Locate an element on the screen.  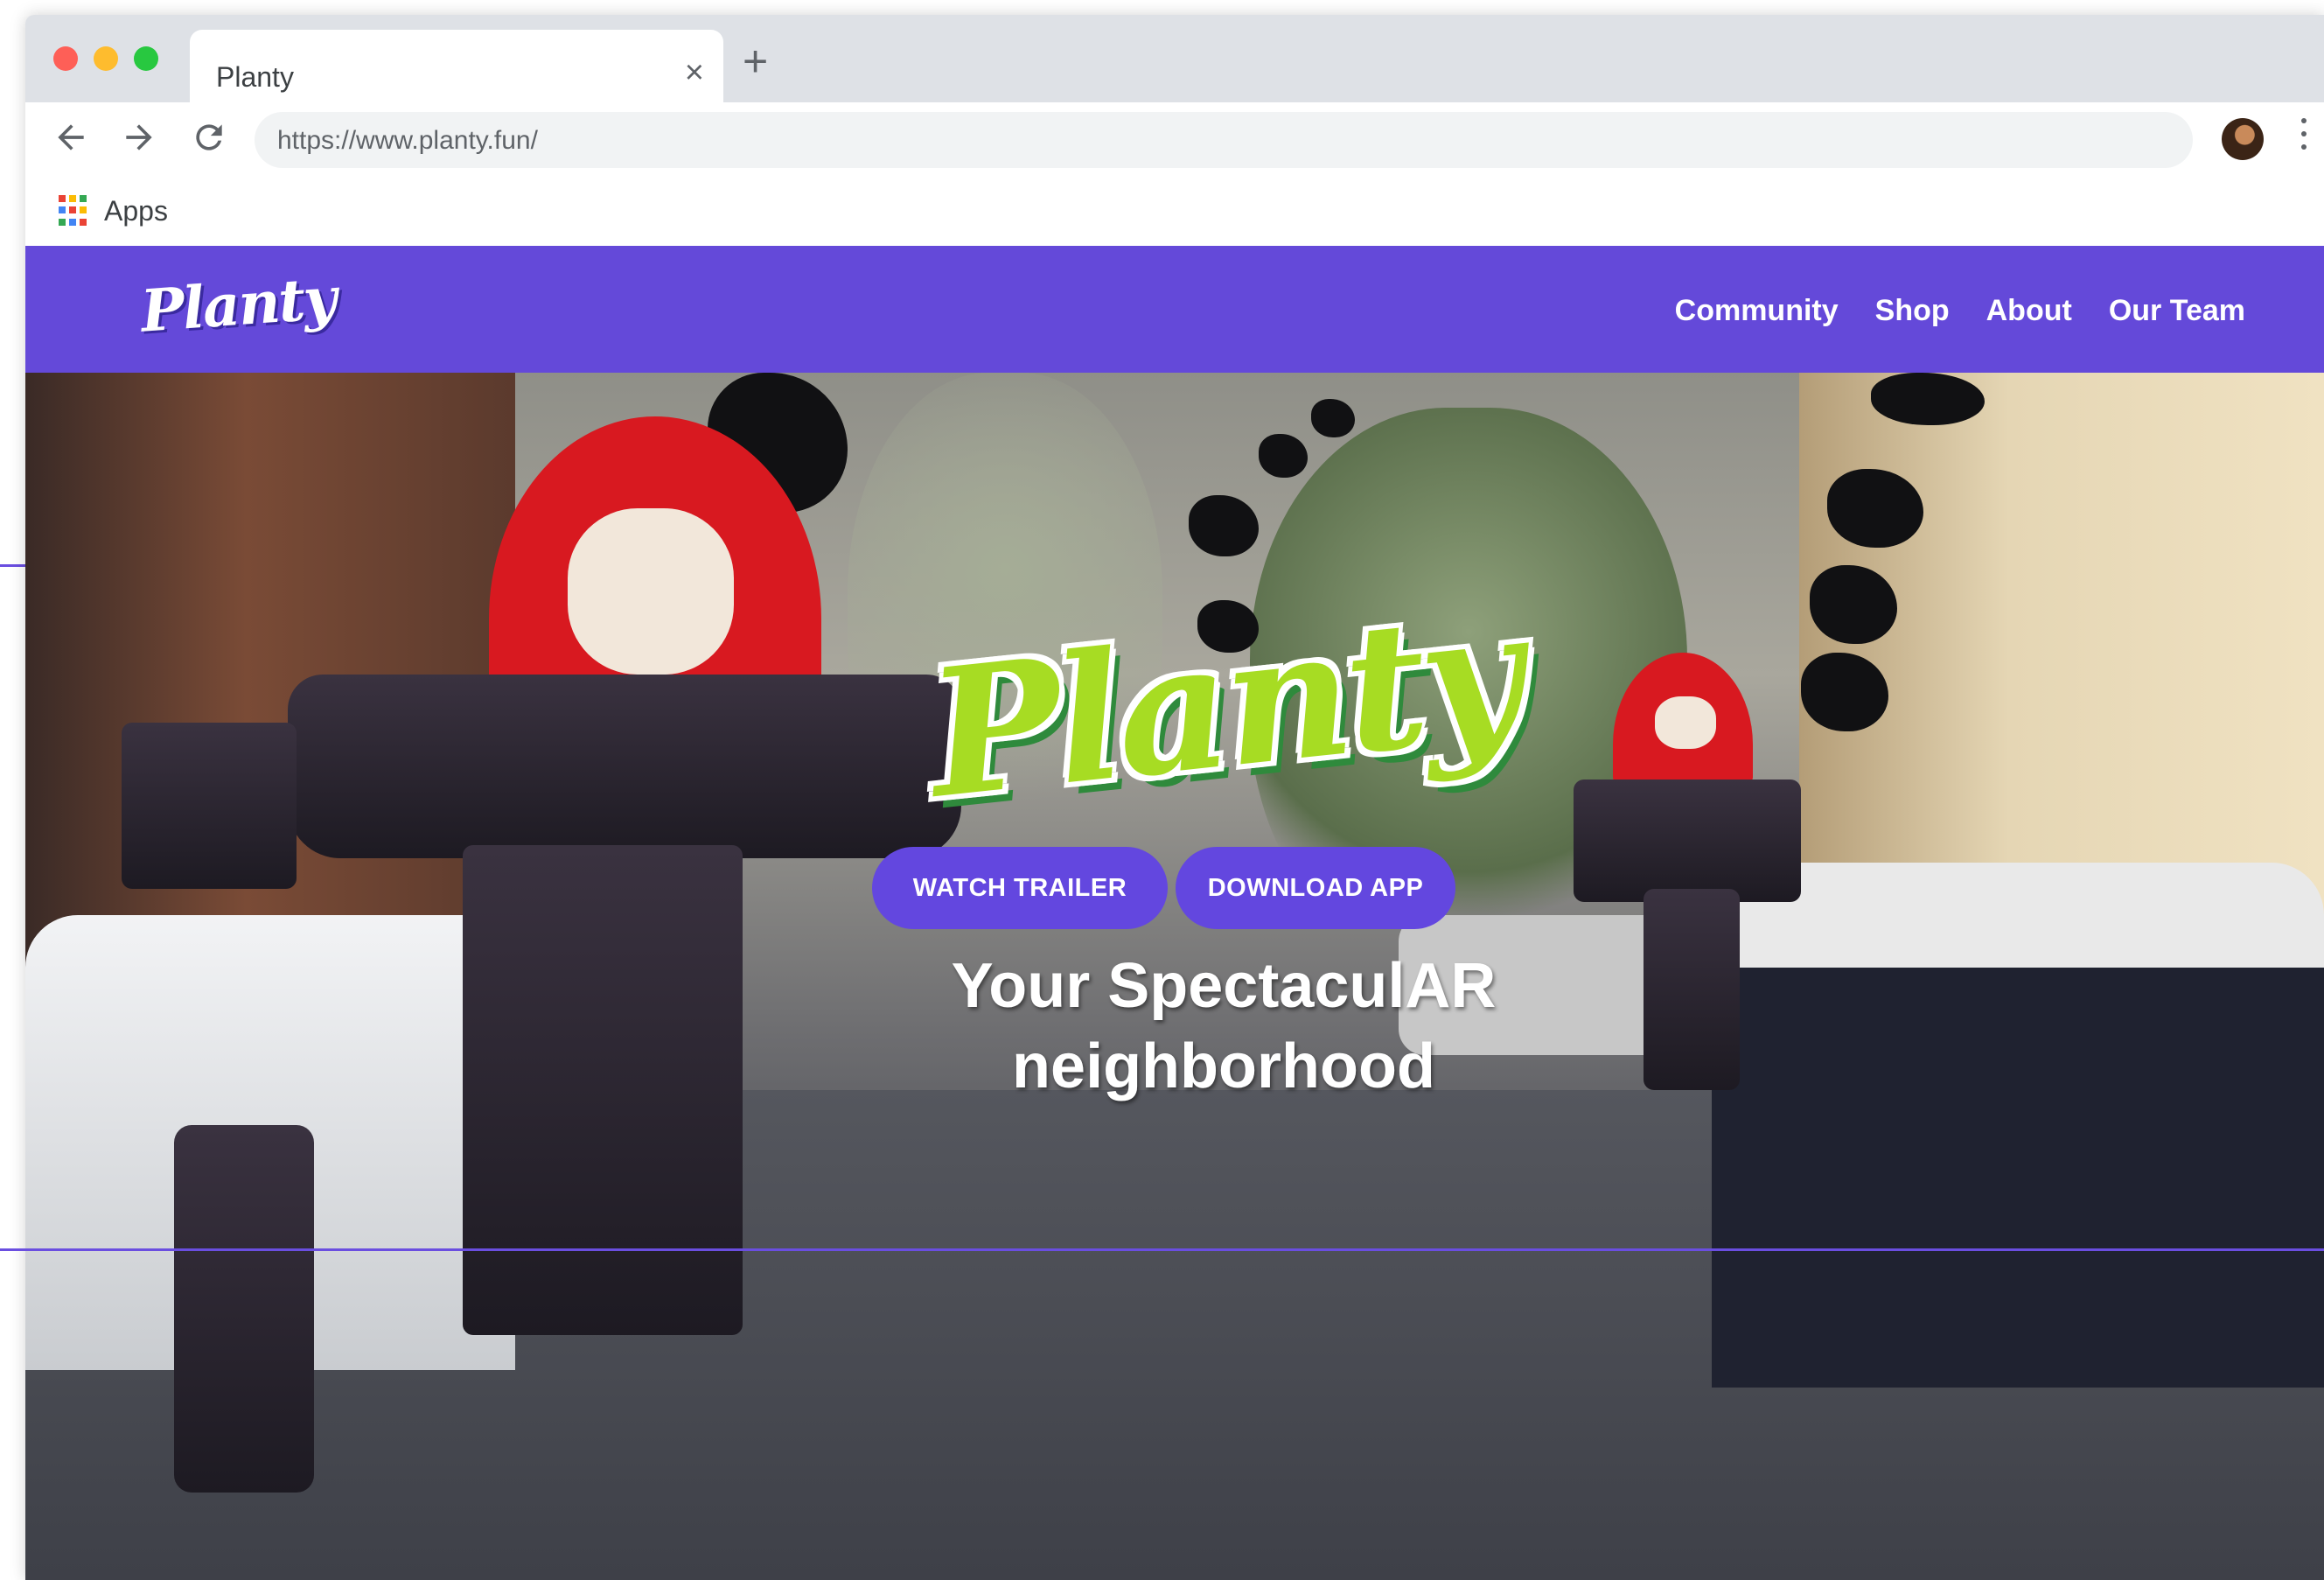
tagline-line-1: Your SpectaculAR is located at coordinates (1224, 986).